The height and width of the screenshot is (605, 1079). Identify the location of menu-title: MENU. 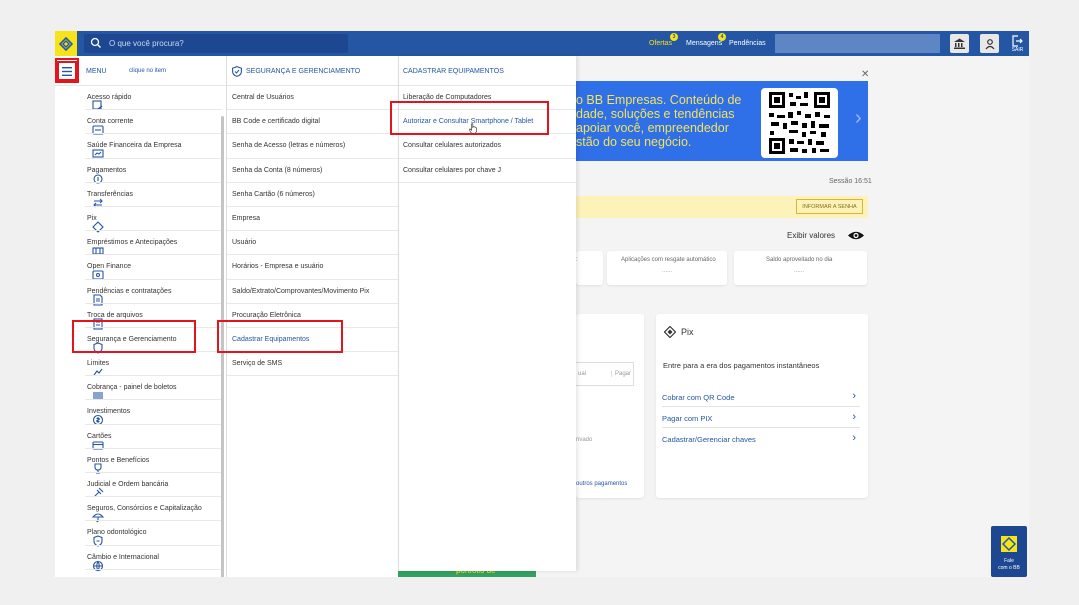
(96, 71).